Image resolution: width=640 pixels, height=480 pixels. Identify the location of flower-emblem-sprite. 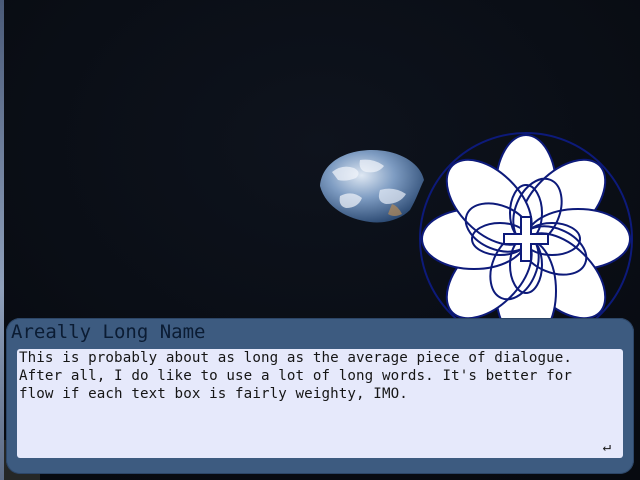
(526, 239).